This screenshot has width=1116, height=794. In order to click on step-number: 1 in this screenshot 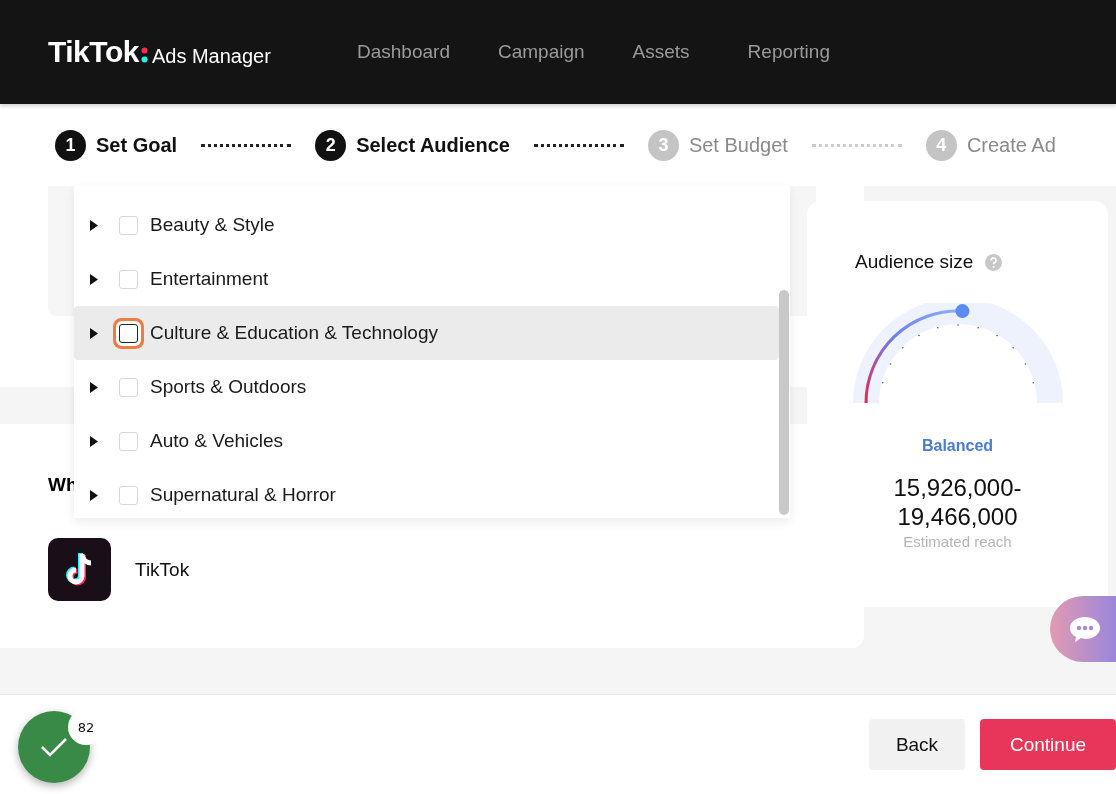, I will do `click(70, 145)`.